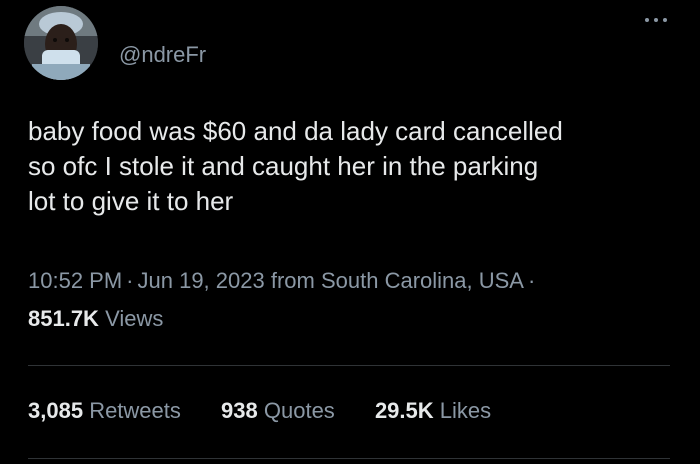 The image size is (700, 464). I want to click on retweets-count: 3,085, so click(56, 410).